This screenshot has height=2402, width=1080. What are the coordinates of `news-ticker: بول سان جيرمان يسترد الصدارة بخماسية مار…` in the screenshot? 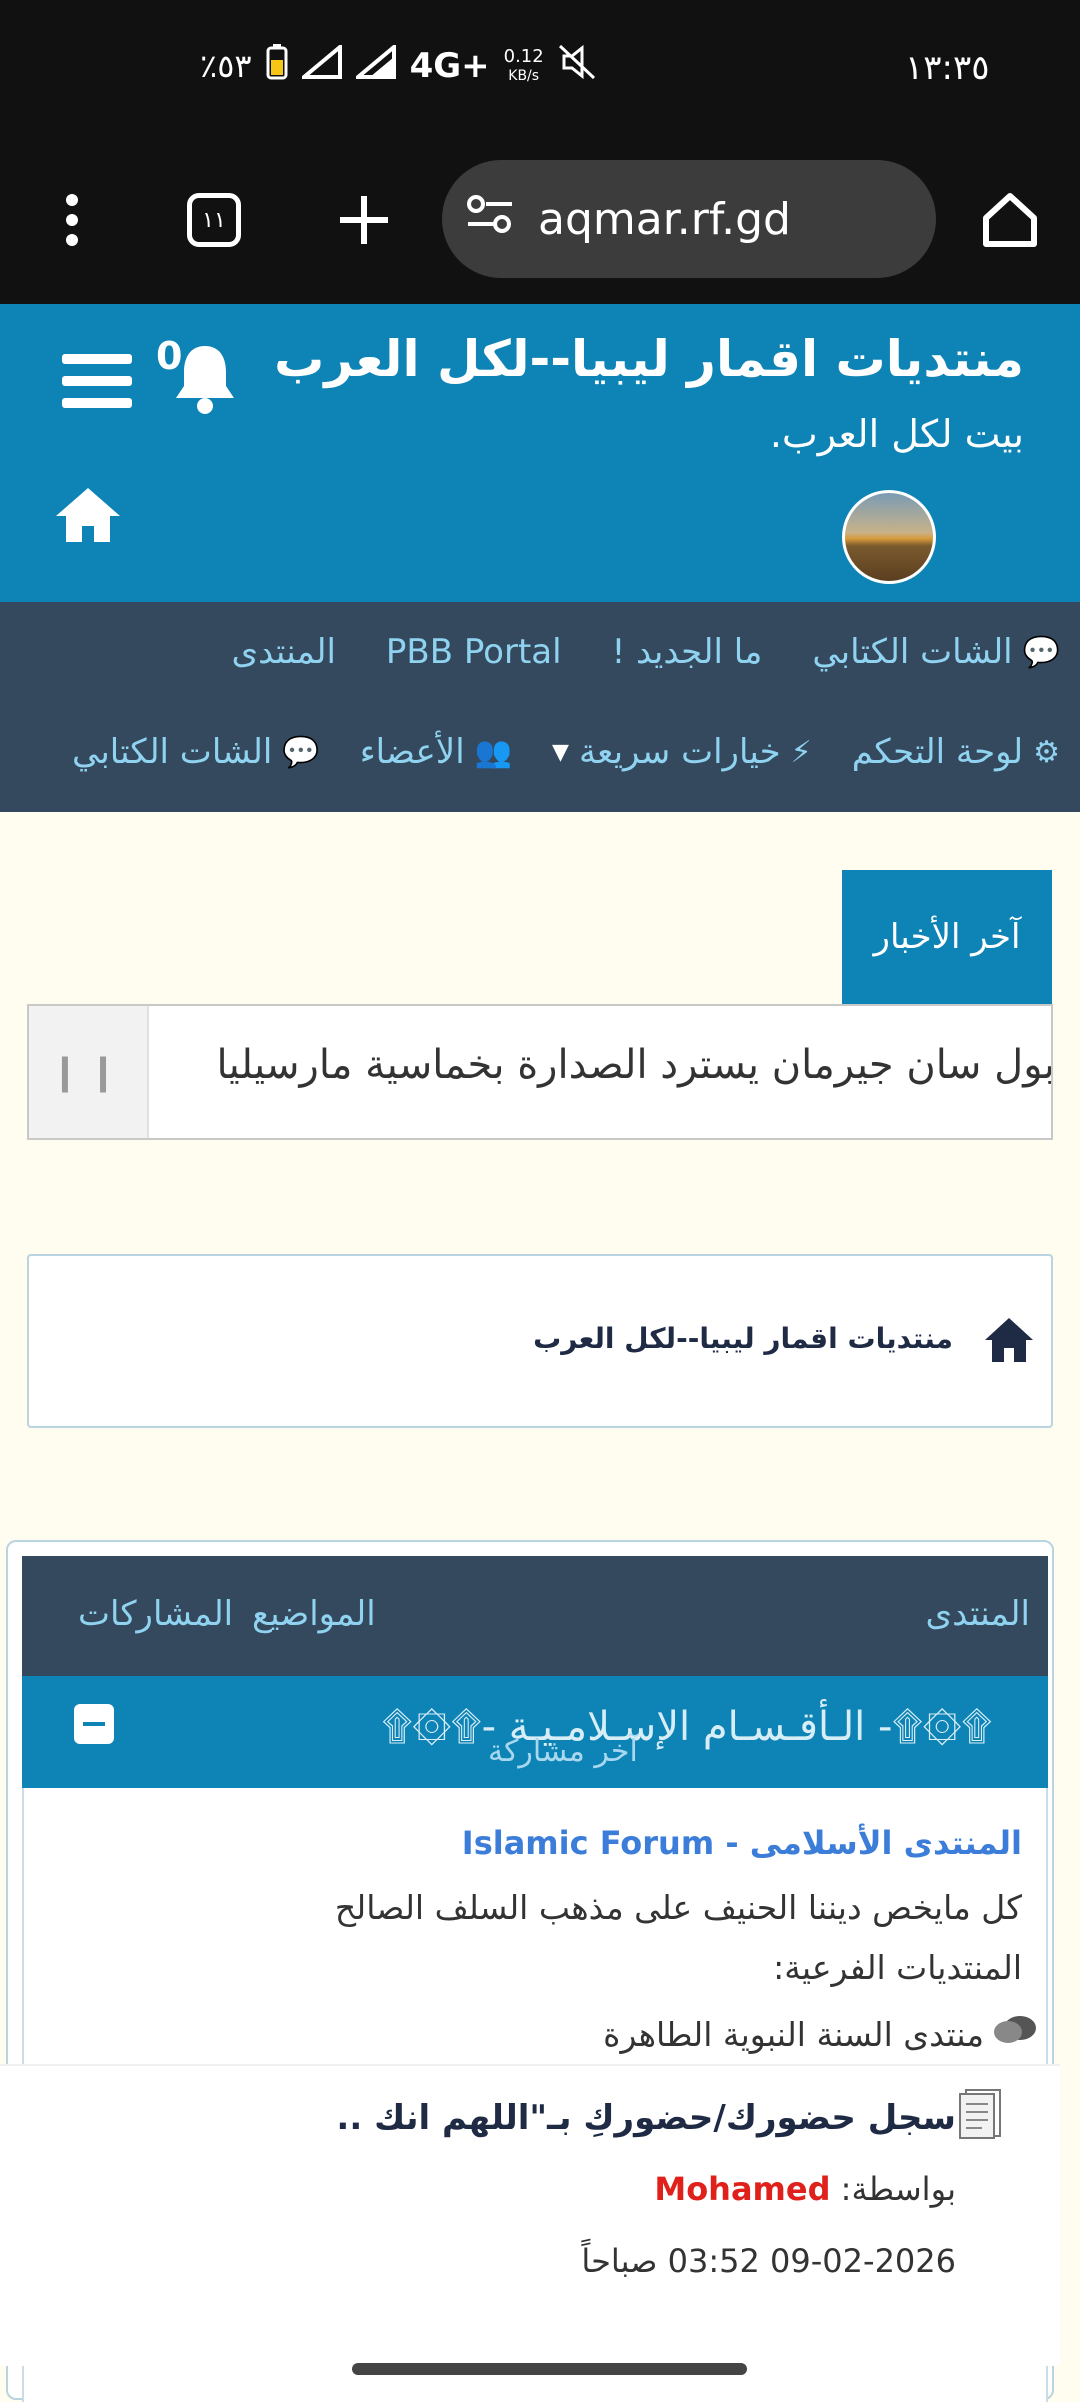 It's located at (540, 1072).